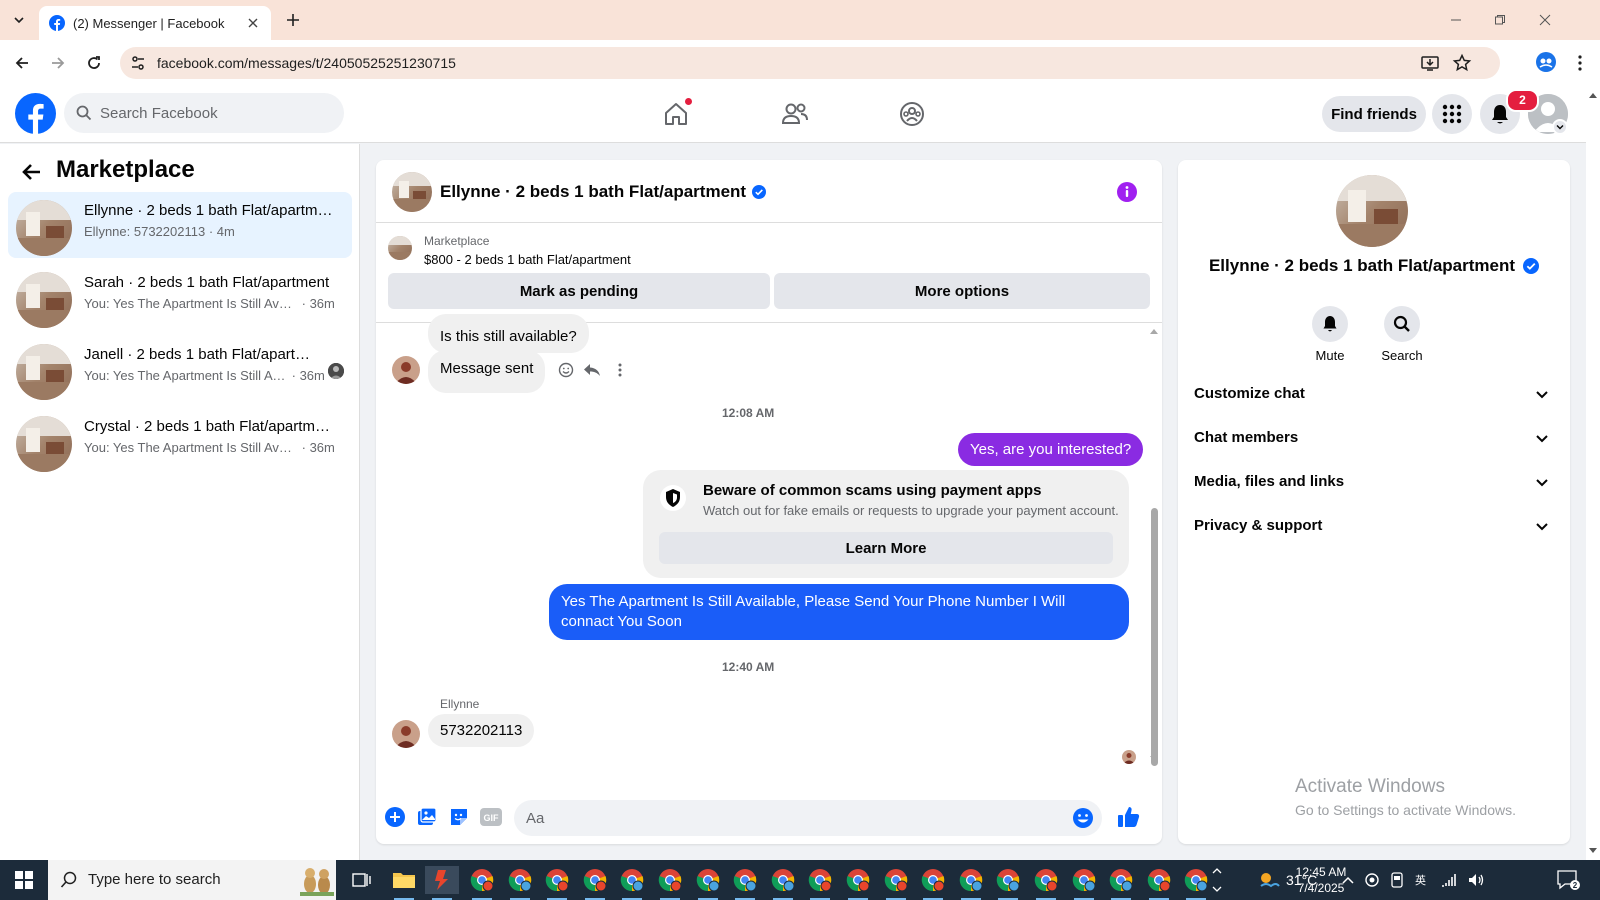  What do you see at coordinates (1560, 127) in the screenshot?
I see `account-chevron-down-icon` at bounding box center [1560, 127].